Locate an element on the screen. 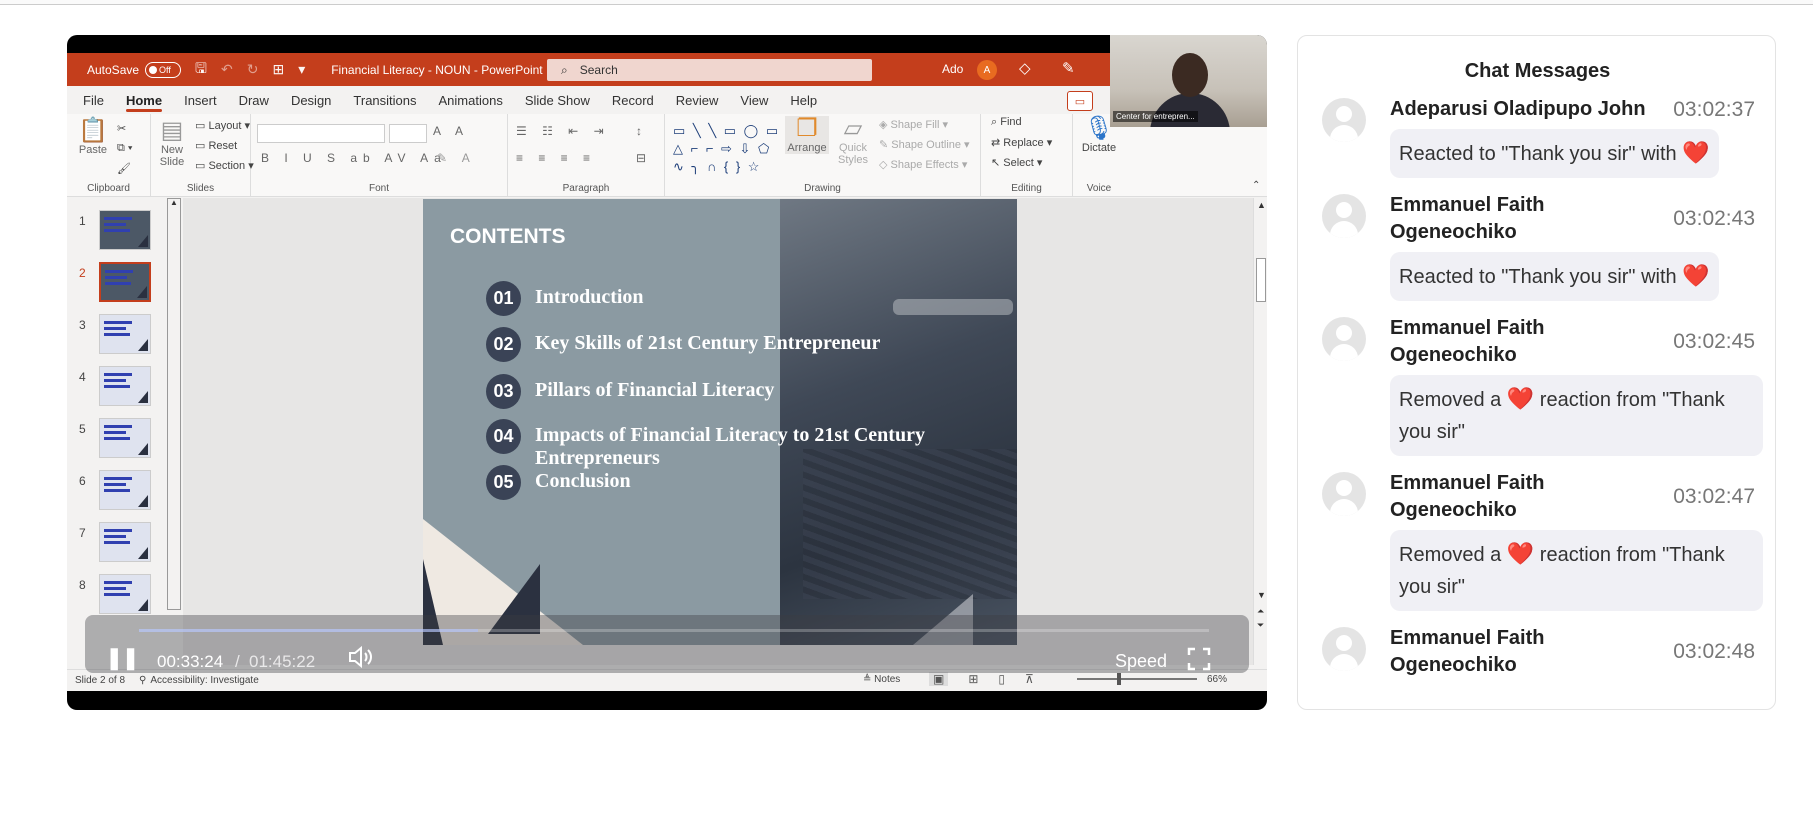 The image size is (1813, 838). notes-button: ≜ Notes is located at coordinates (881, 679).